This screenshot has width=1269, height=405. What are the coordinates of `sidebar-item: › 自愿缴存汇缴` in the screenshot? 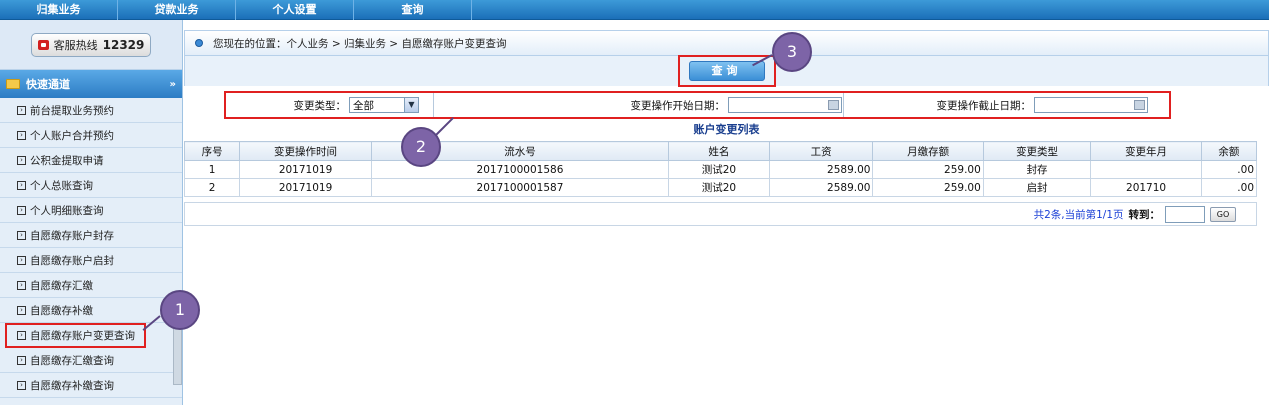 It's located at (91, 285).